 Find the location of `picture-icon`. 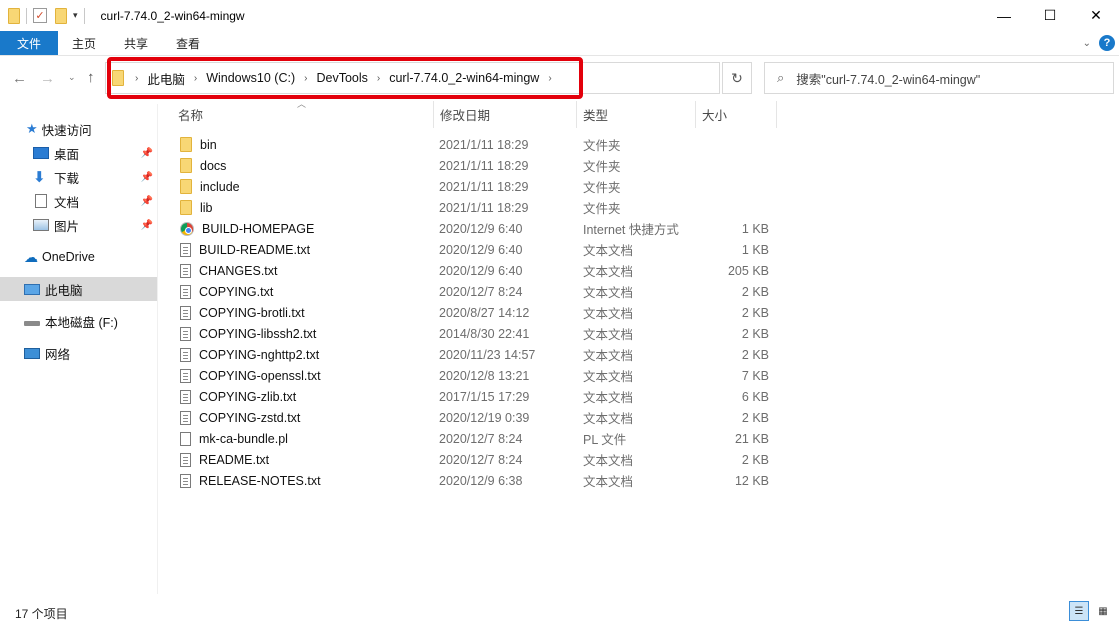

picture-icon is located at coordinates (41, 225).